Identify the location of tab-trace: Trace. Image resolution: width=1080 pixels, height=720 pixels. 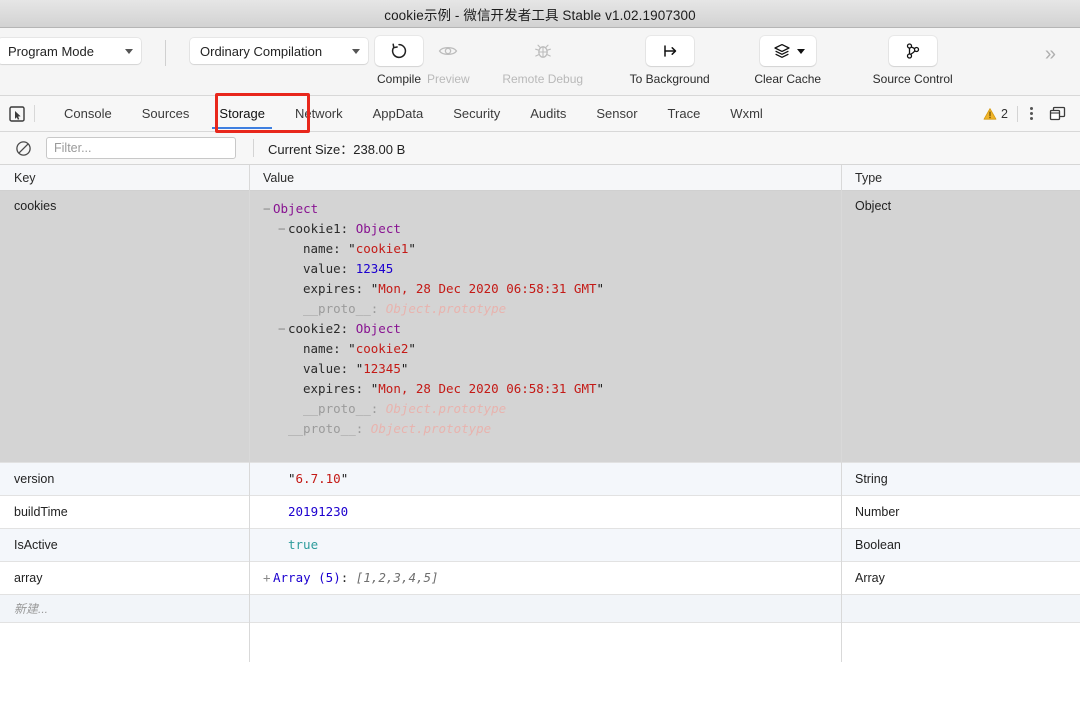
(684, 113).